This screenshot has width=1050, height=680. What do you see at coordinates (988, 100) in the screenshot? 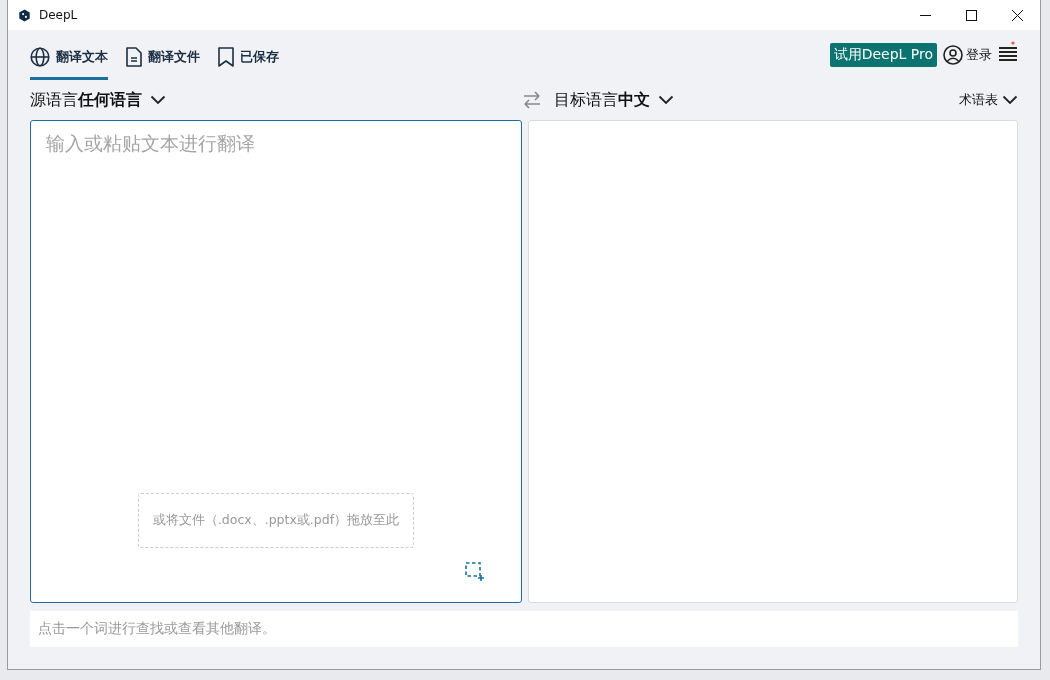
I see `glossary-dropdown: 术语表` at bounding box center [988, 100].